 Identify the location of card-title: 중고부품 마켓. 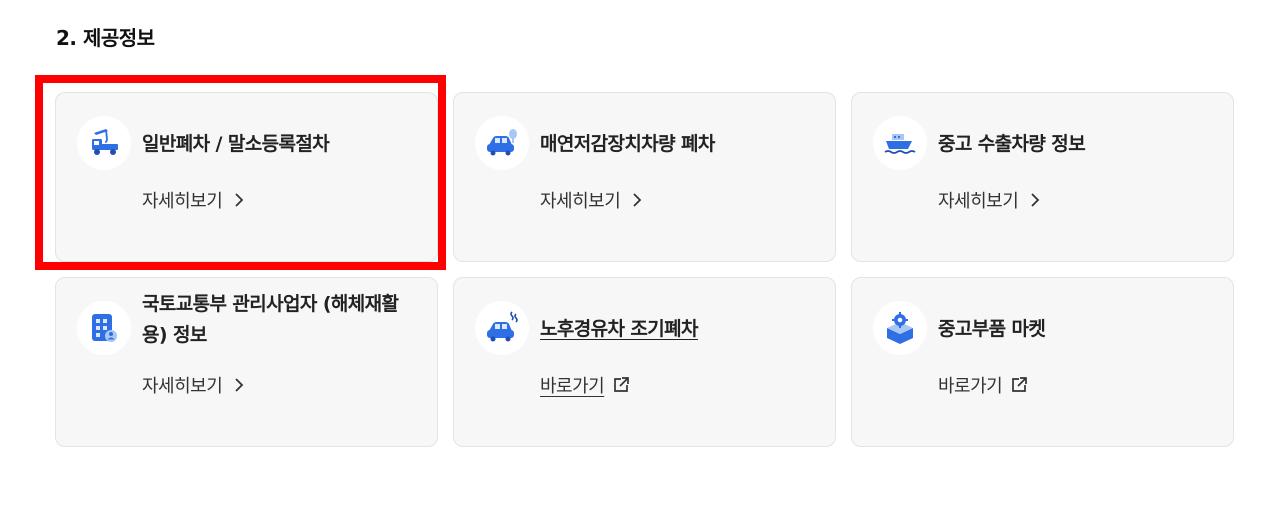
(992, 329).